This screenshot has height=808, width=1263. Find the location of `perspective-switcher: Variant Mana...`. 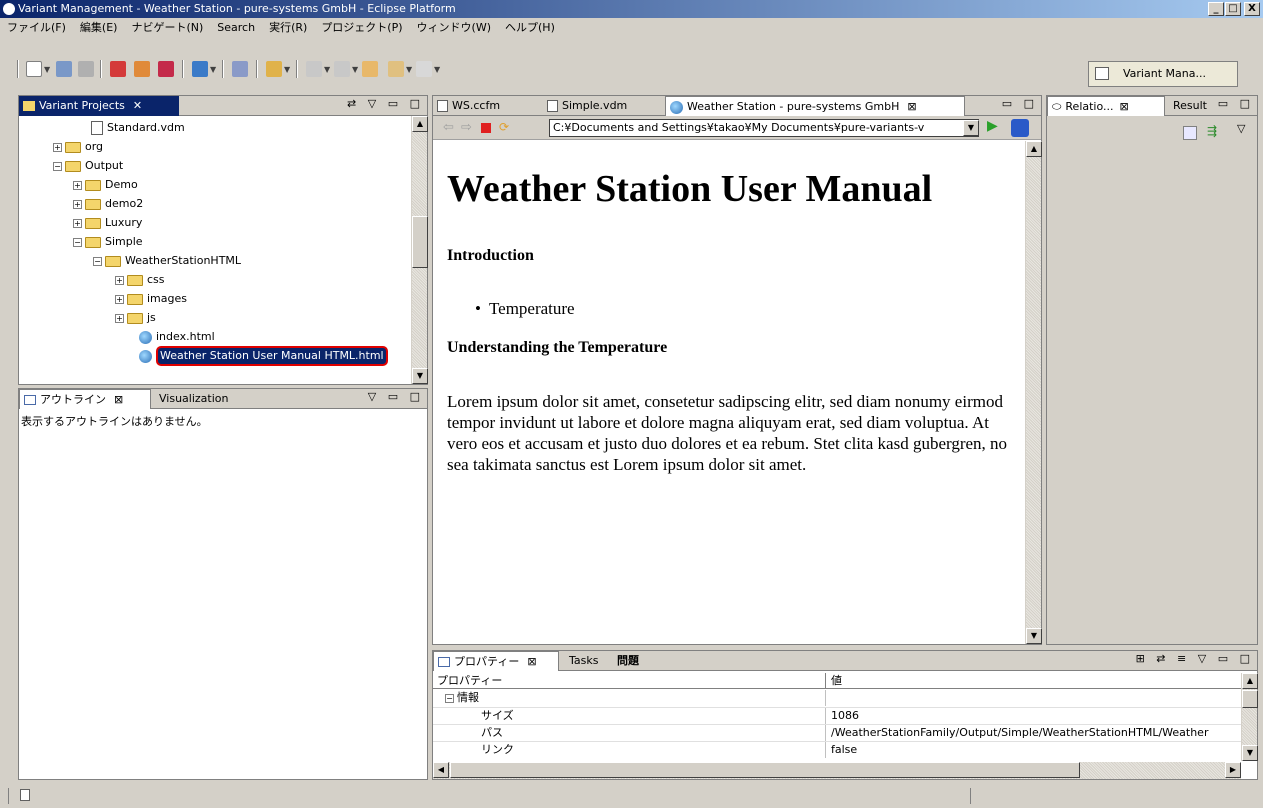

perspective-switcher: Variant Mana... is located at coordinates (1163, 74).